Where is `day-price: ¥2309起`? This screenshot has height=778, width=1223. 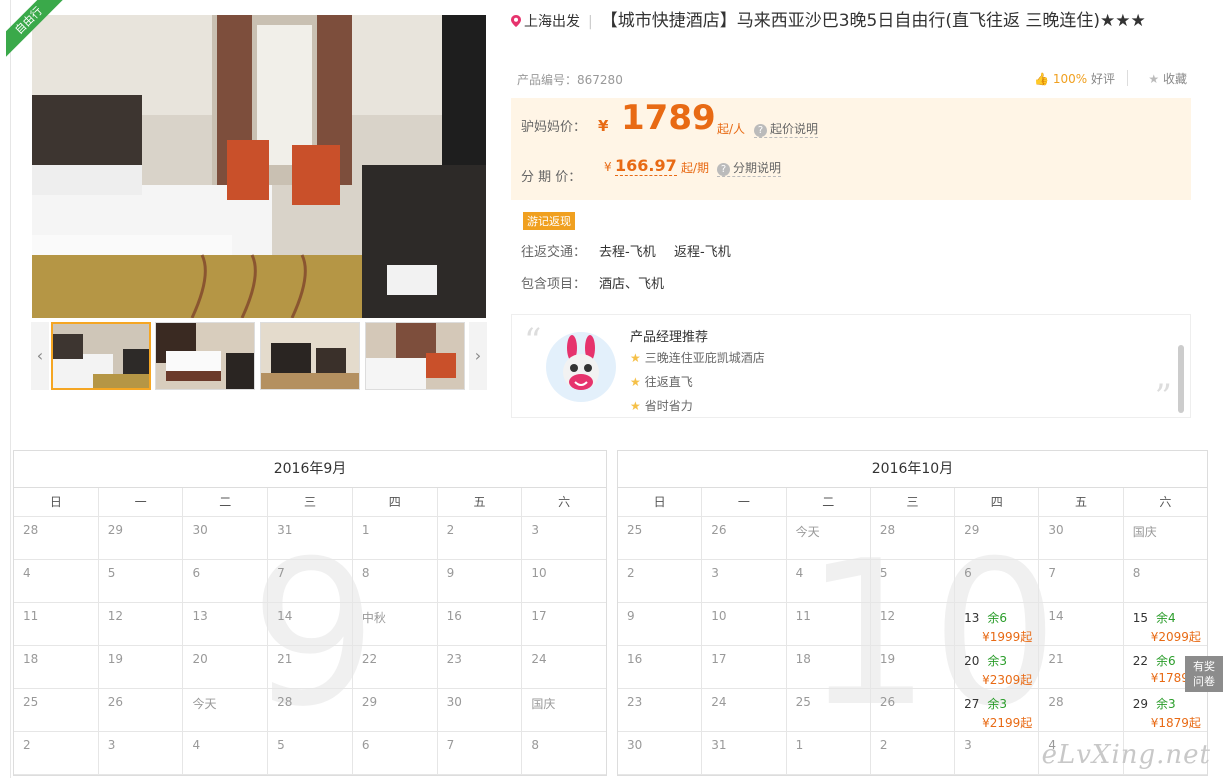 day-price: ¥2309起 is located at coordinates (1007, 680).